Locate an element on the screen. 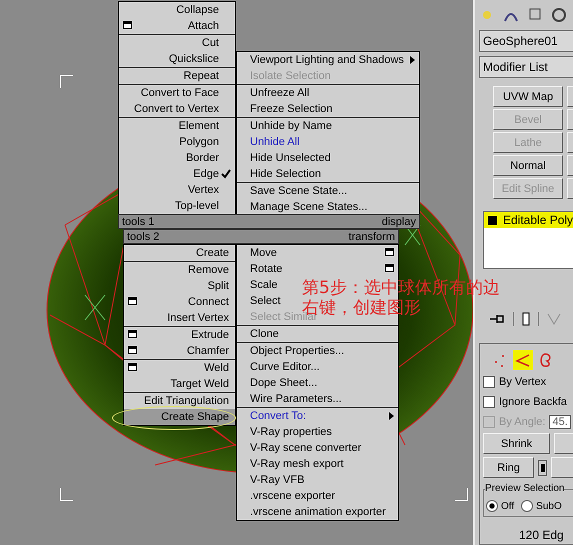 The width and height of the screenshot is (573, 545). menu-item: Hide Unselected is located at coordinates (328, 158).